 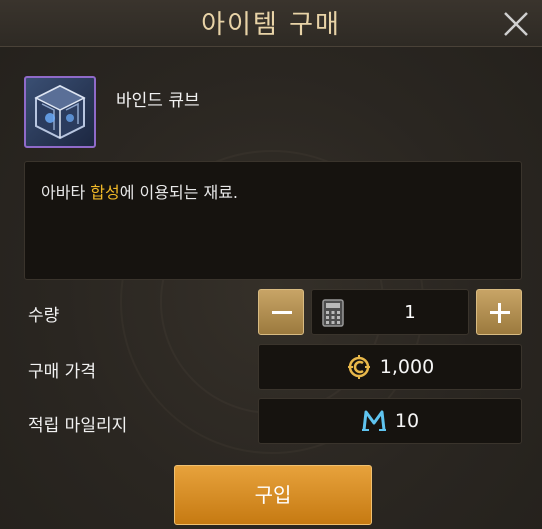 I want to click on description-highlight: 합성, so click(x=105, y=192).